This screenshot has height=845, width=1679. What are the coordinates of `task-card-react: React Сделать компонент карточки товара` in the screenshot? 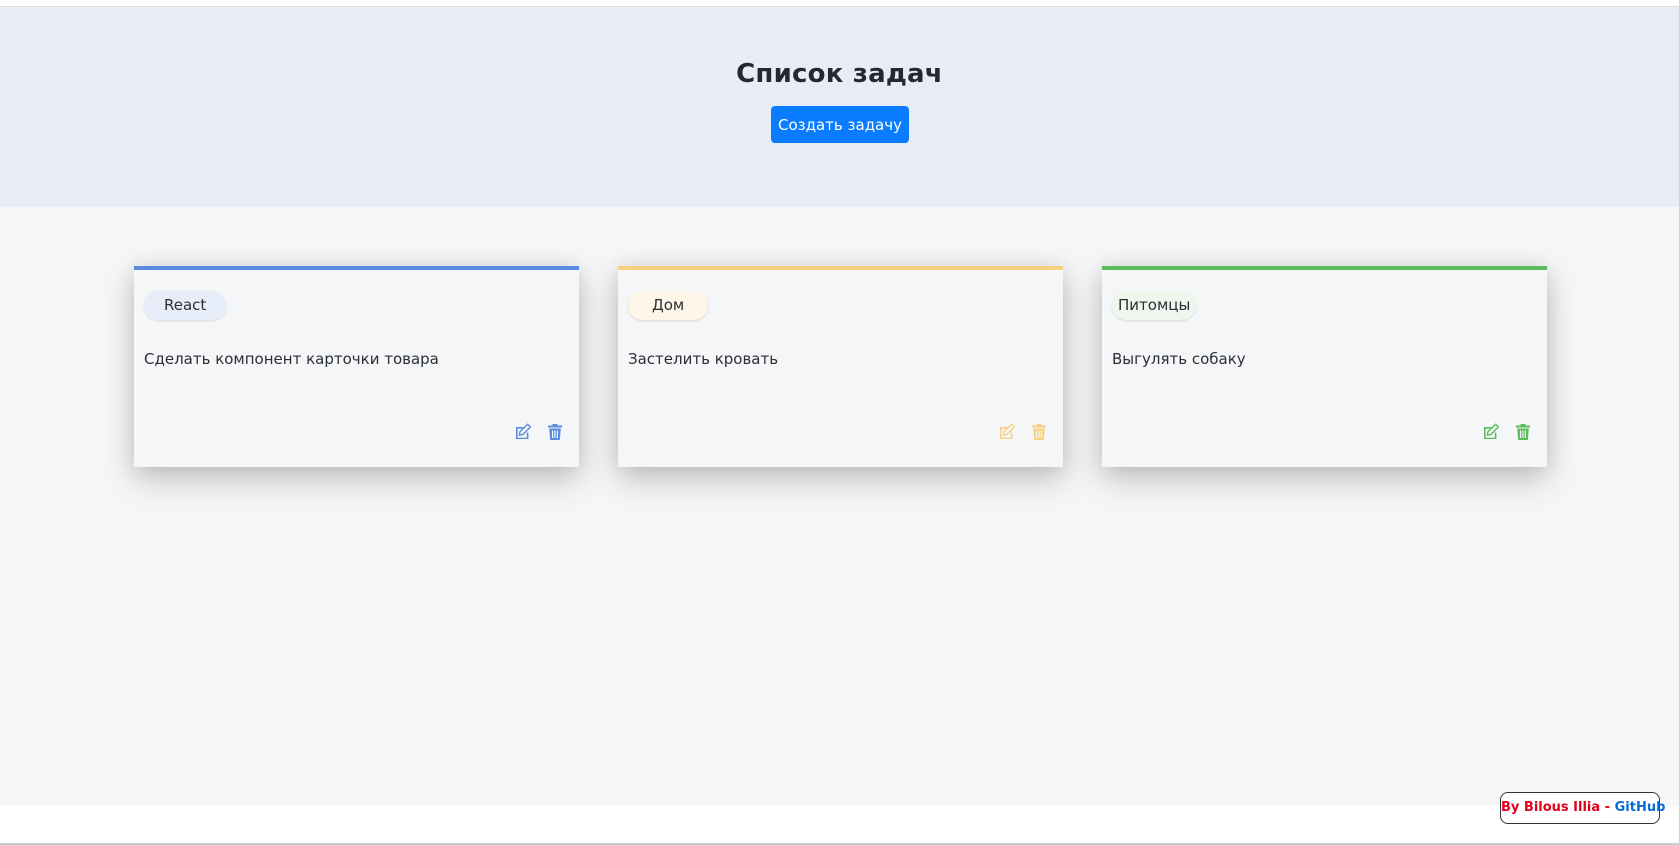 It's located at (356, 366).